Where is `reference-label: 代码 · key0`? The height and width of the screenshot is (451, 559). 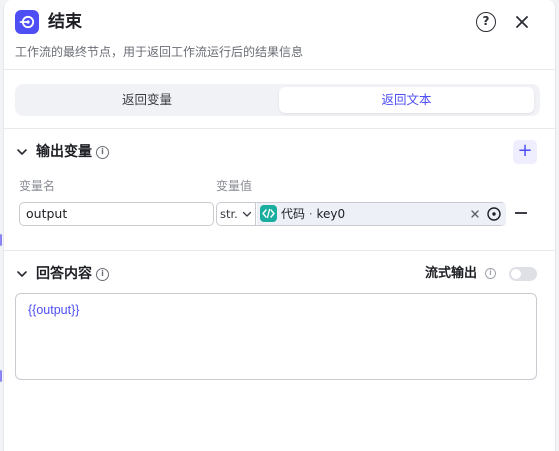
reference-label: 代码 · key0 is located at coordinates (313, 214).